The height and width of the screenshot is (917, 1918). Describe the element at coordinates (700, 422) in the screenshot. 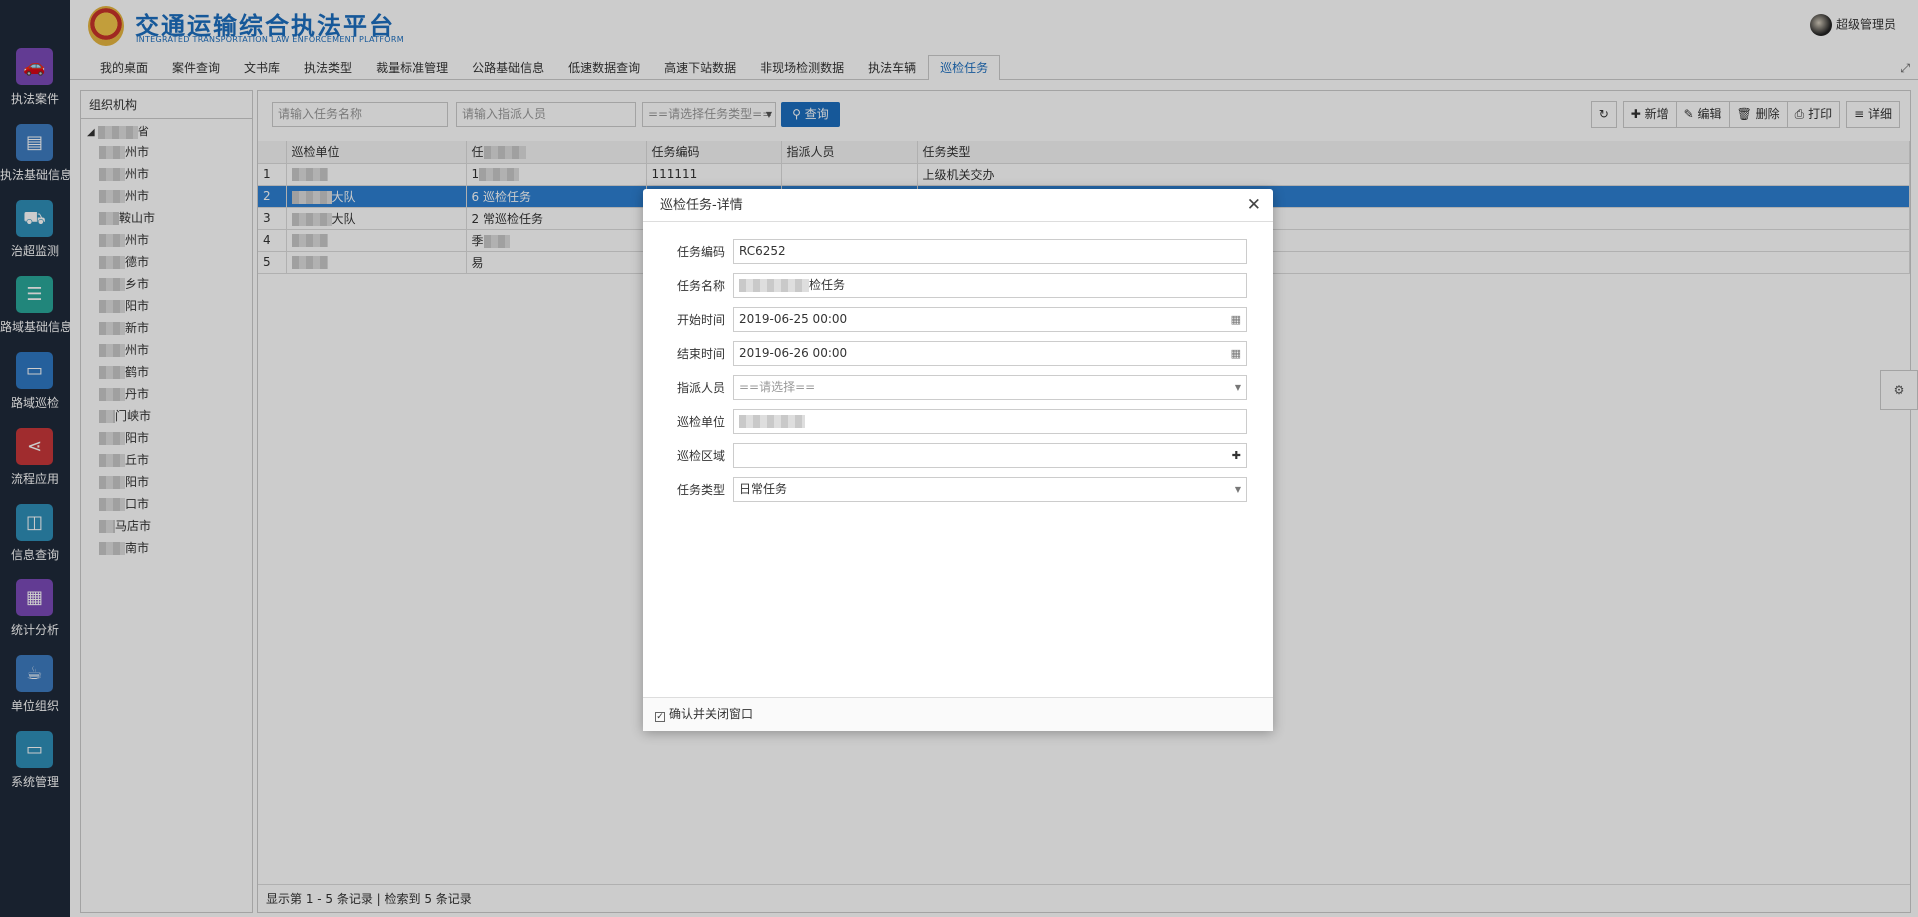

I see `field-label: 巡检单位` at that location.